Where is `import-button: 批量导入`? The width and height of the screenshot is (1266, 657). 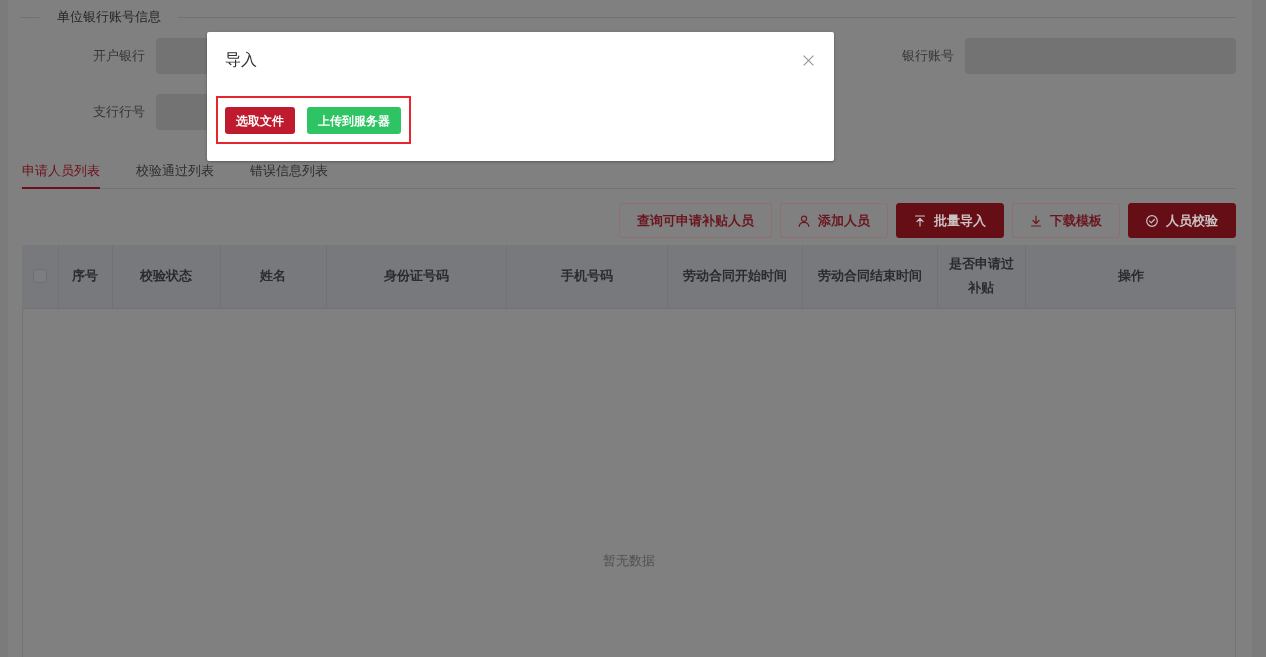
import-button: 批量导入 is located at coordinates (950, 220).